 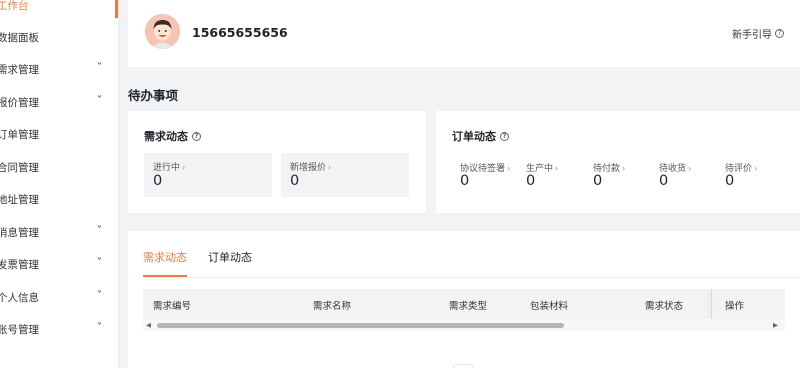 What do you see at coordinates (19, 297) in the screenshot?
I see `sidebar-item-label: 个人信息` at bounding box center [19, 297].